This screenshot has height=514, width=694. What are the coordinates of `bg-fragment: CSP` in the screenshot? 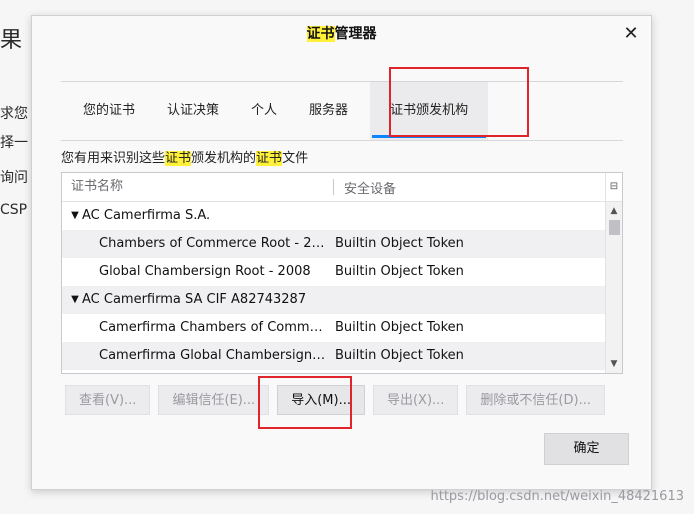 It's located at (14, 210).